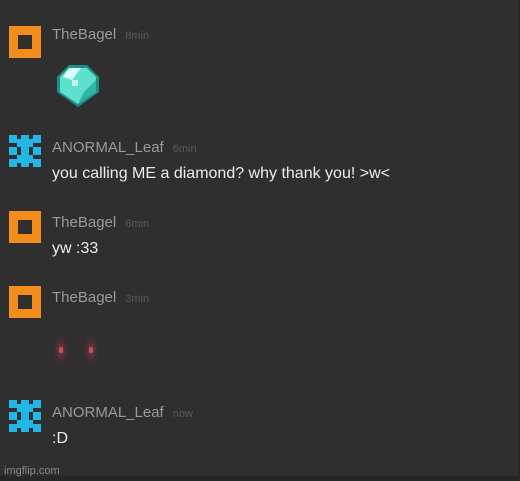  What do you see at coordinates (75, 248) in the screenshot?
I see `message-text: yw :33` at bounding box center [75, 248].